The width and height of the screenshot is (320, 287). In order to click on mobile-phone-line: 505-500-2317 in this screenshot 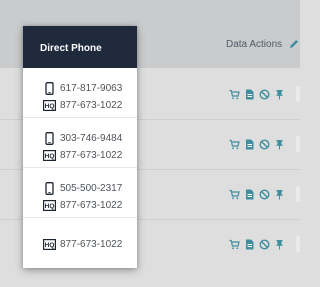, I will do `click(82, 188)`.